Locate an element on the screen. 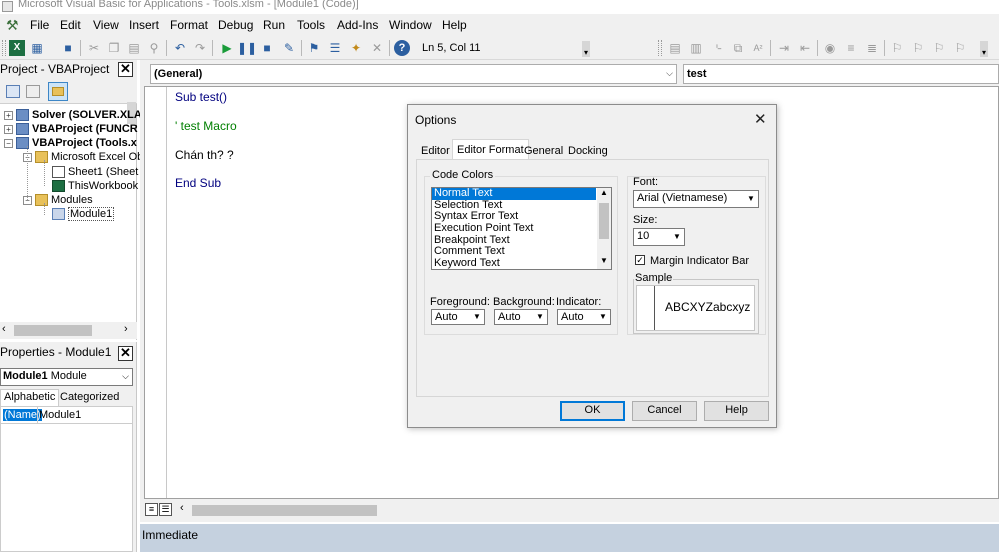 The height and width of the screenshot is (552, 999). tree-node-excel-objects: − Microsoft Excel Ob is located at coordinates (83, 157).